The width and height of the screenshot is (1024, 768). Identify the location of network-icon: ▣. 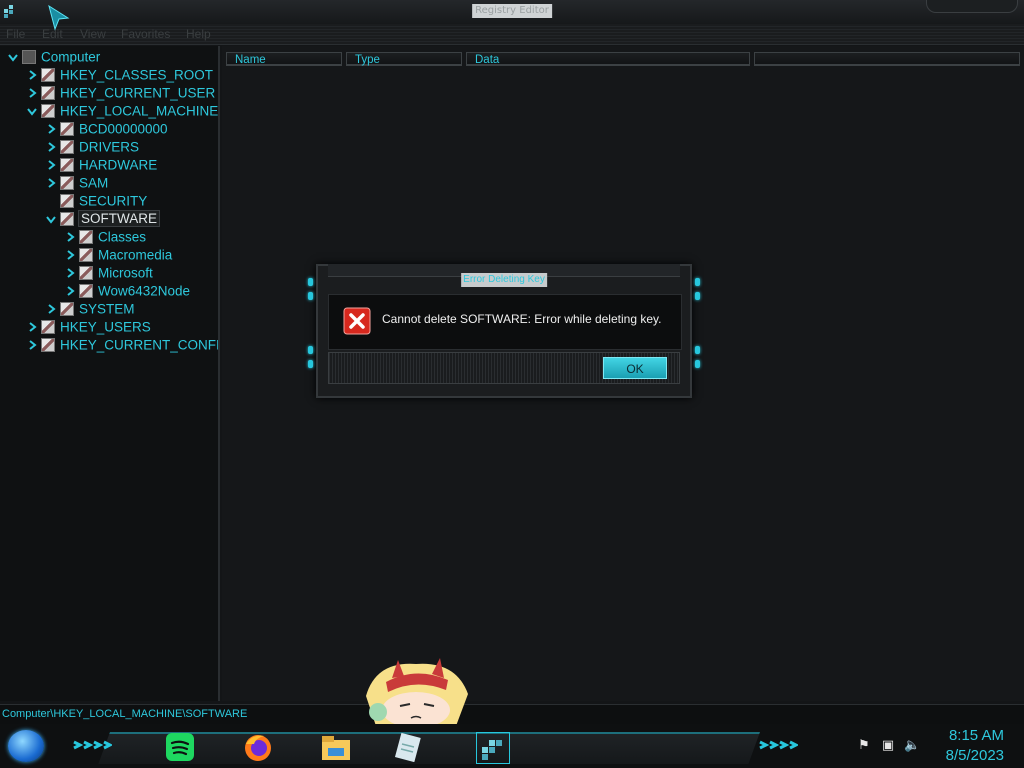
(888, 746).